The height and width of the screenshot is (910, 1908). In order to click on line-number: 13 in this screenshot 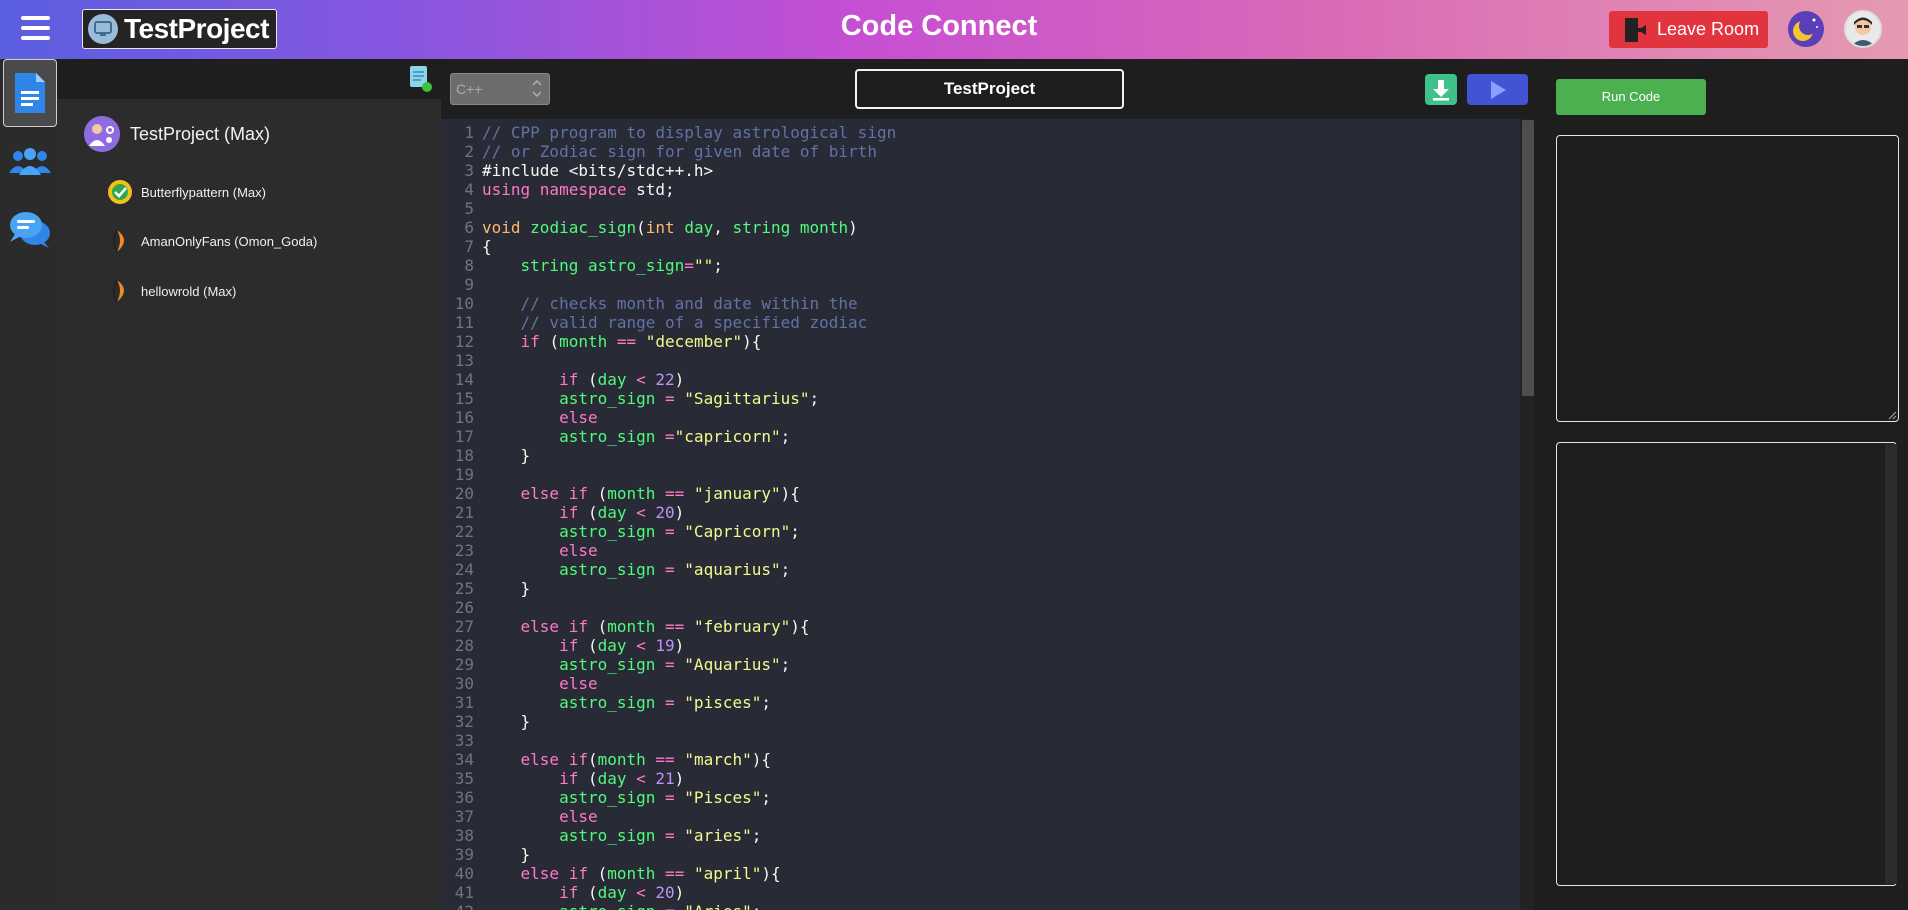, I will do `click(464, 360)`.